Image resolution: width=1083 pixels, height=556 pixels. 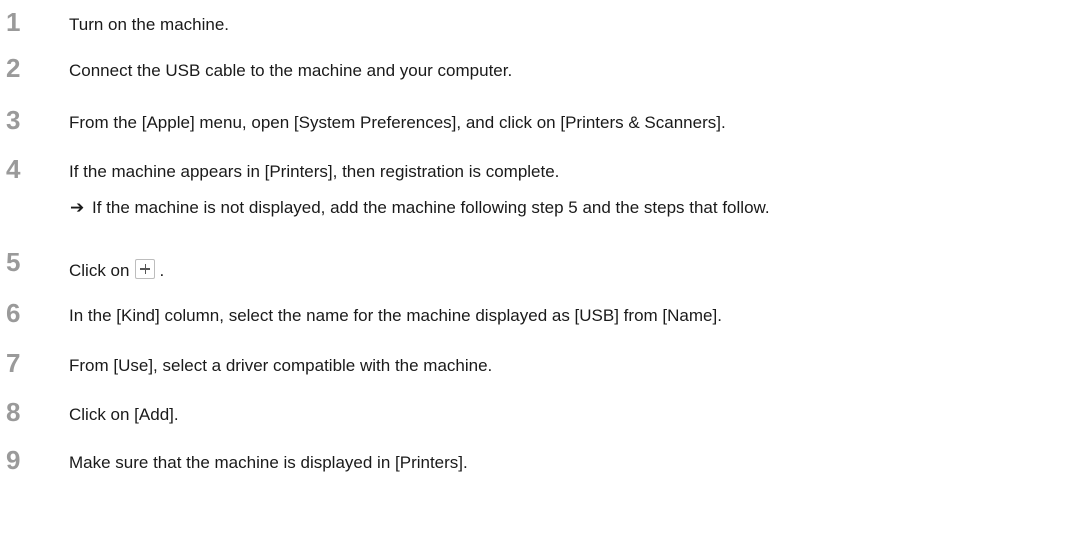 What do you see at coordinates (77, 207) in the screenshot?
I see `arrow-right-icon: ➔` at bounding box center [77, 207].